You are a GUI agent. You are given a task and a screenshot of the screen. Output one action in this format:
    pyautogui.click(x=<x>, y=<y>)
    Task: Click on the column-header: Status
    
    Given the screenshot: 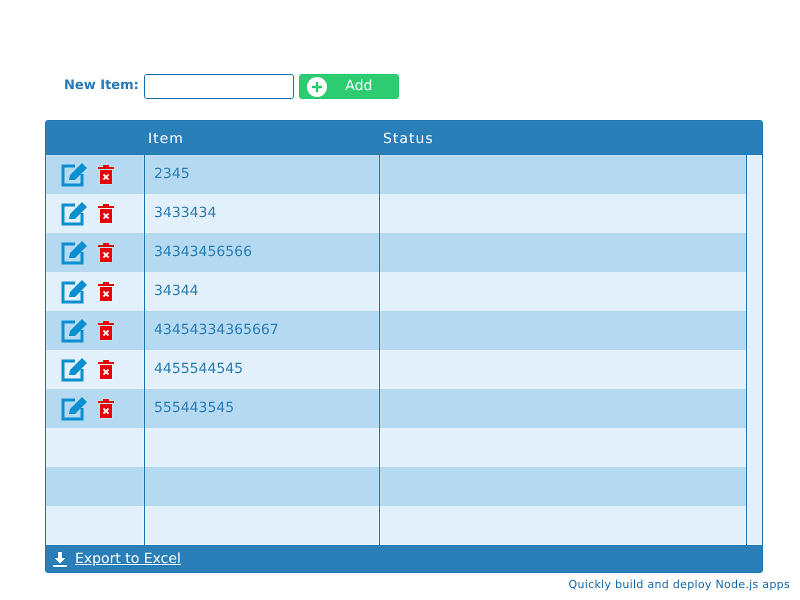 What is the action you would take?
    pyautogui.click(x=408, y=139)
    